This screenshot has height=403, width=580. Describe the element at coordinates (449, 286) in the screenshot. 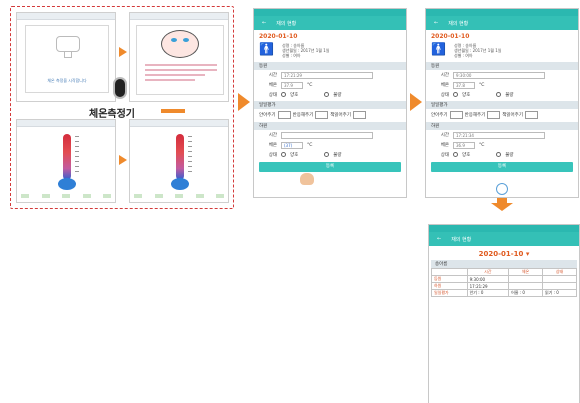

I see `row-label: 하원` at that location.